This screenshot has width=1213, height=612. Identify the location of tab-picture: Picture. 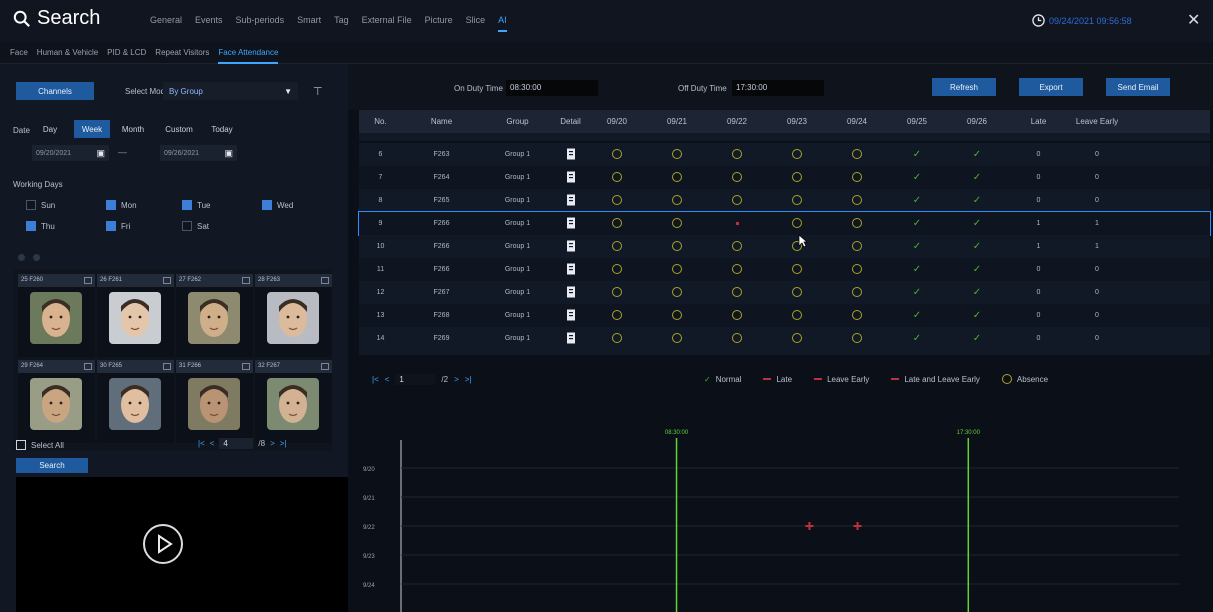
(439, 23).